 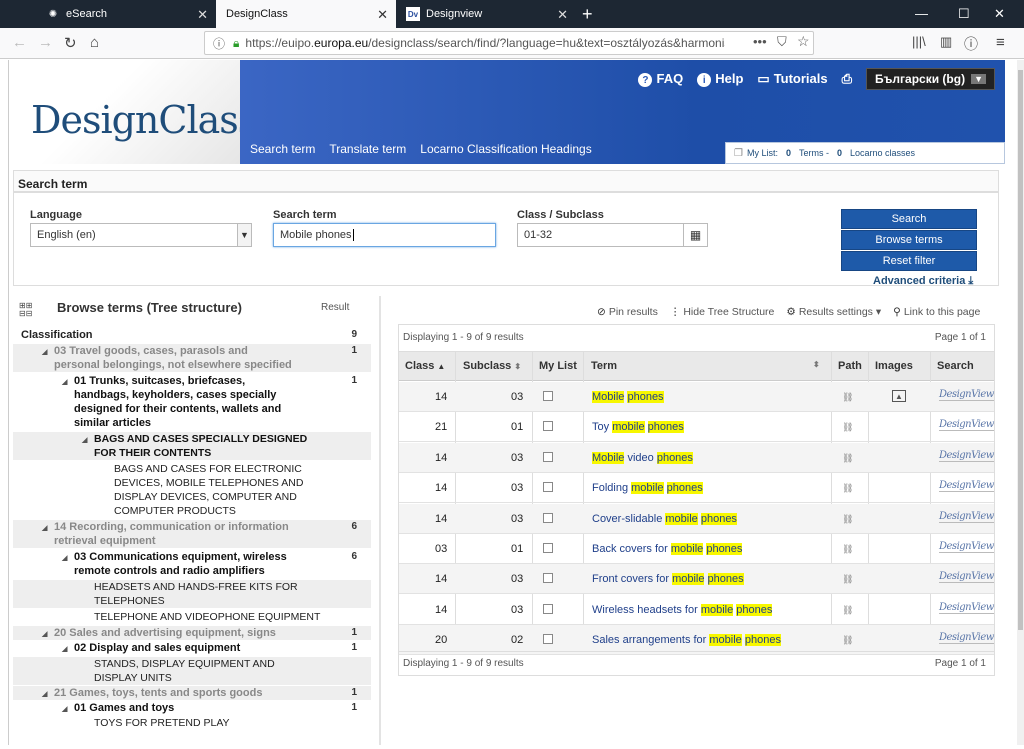 I want to click on home-icon: ⌂, so click(x=94, y=42).